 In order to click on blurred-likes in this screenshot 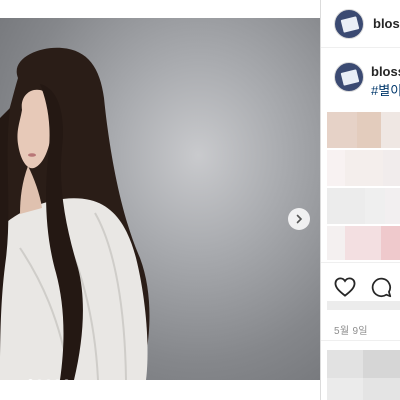, I will do `click(363, 305)`.